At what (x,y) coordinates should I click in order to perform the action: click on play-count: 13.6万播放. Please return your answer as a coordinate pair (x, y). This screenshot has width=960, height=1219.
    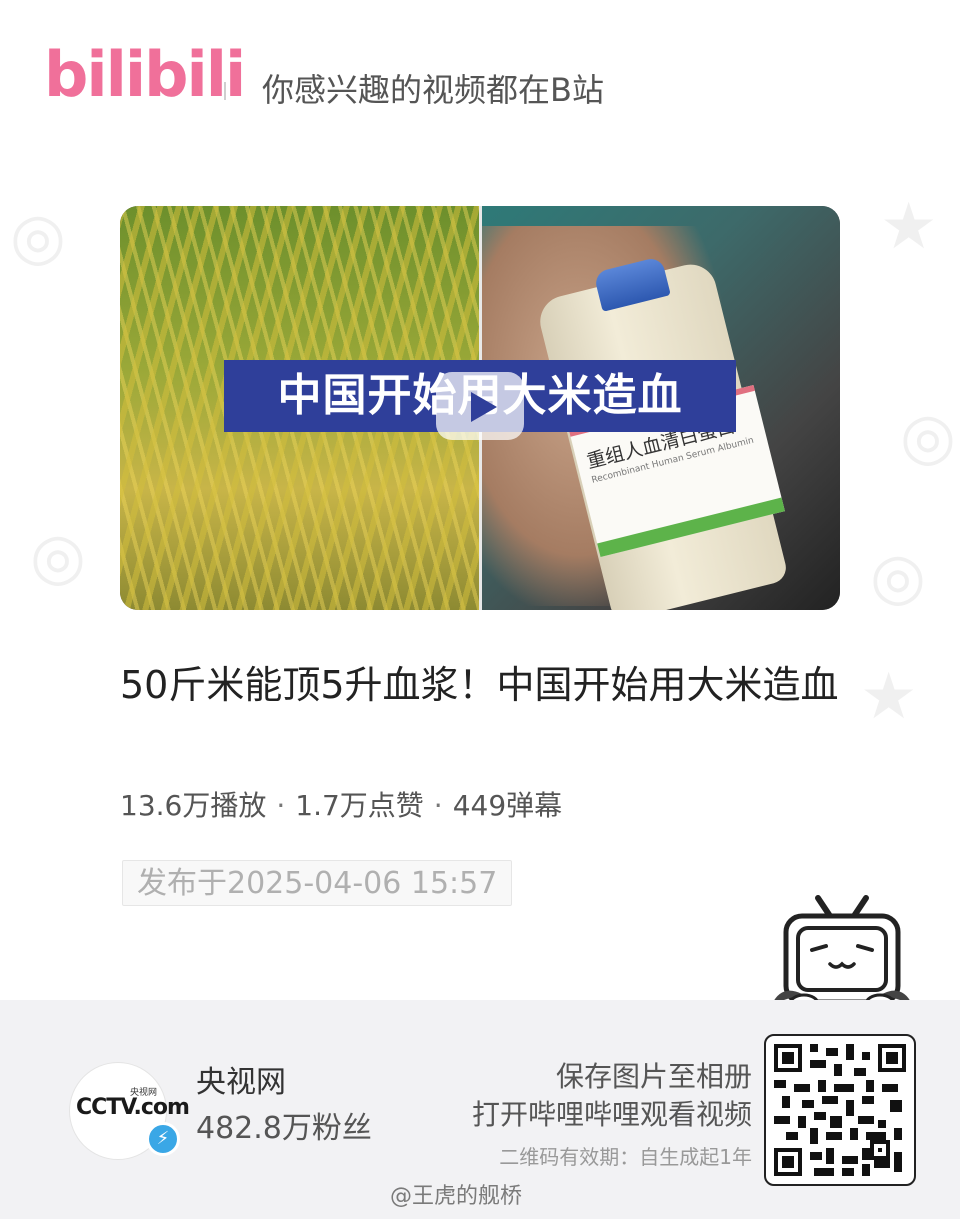
    Looking at the image, I should click on (193, 805).